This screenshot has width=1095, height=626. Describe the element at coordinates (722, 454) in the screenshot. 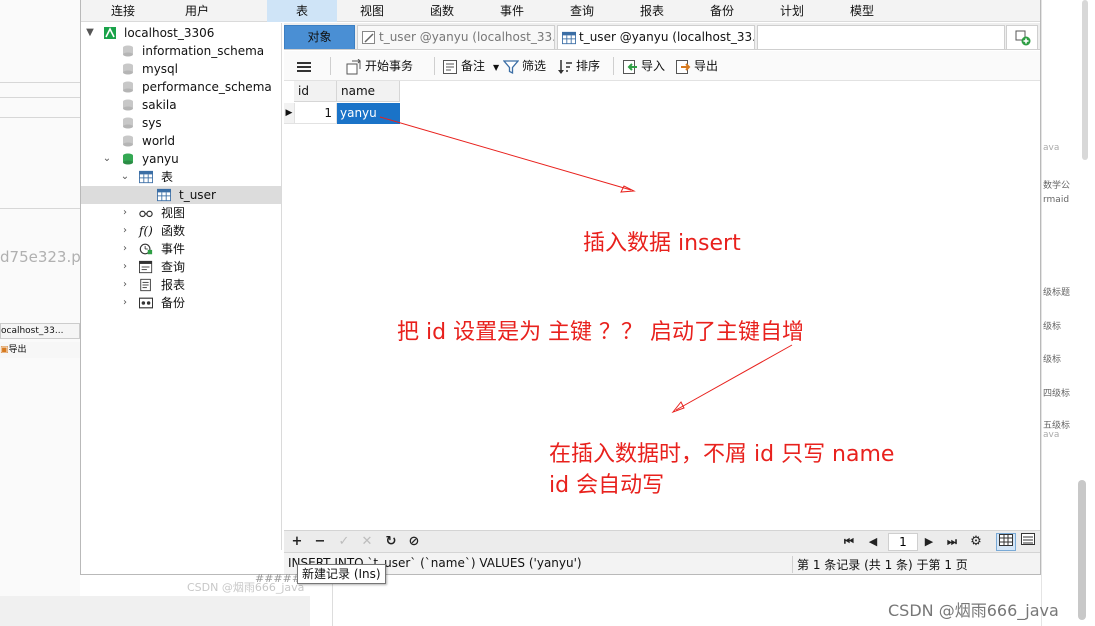

I see `annotation-no-id: 在插入数据时，不屑 id 只写 name` at that location.